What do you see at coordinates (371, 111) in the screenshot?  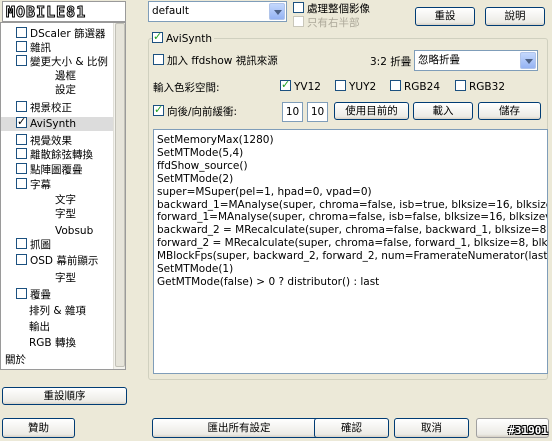 I see `use-current-button: 使用目前的` at bounding box center [371, 111].